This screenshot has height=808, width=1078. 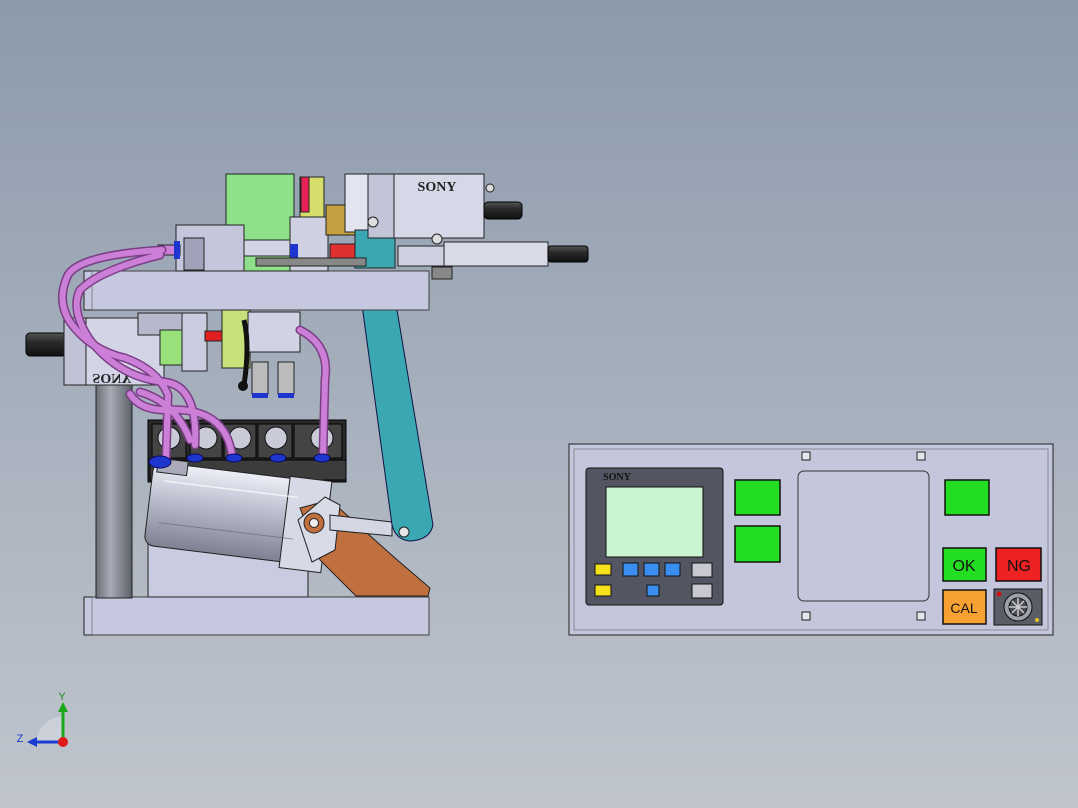 I want to click on hmi-logo: SONY, so click(x=617, y=477).